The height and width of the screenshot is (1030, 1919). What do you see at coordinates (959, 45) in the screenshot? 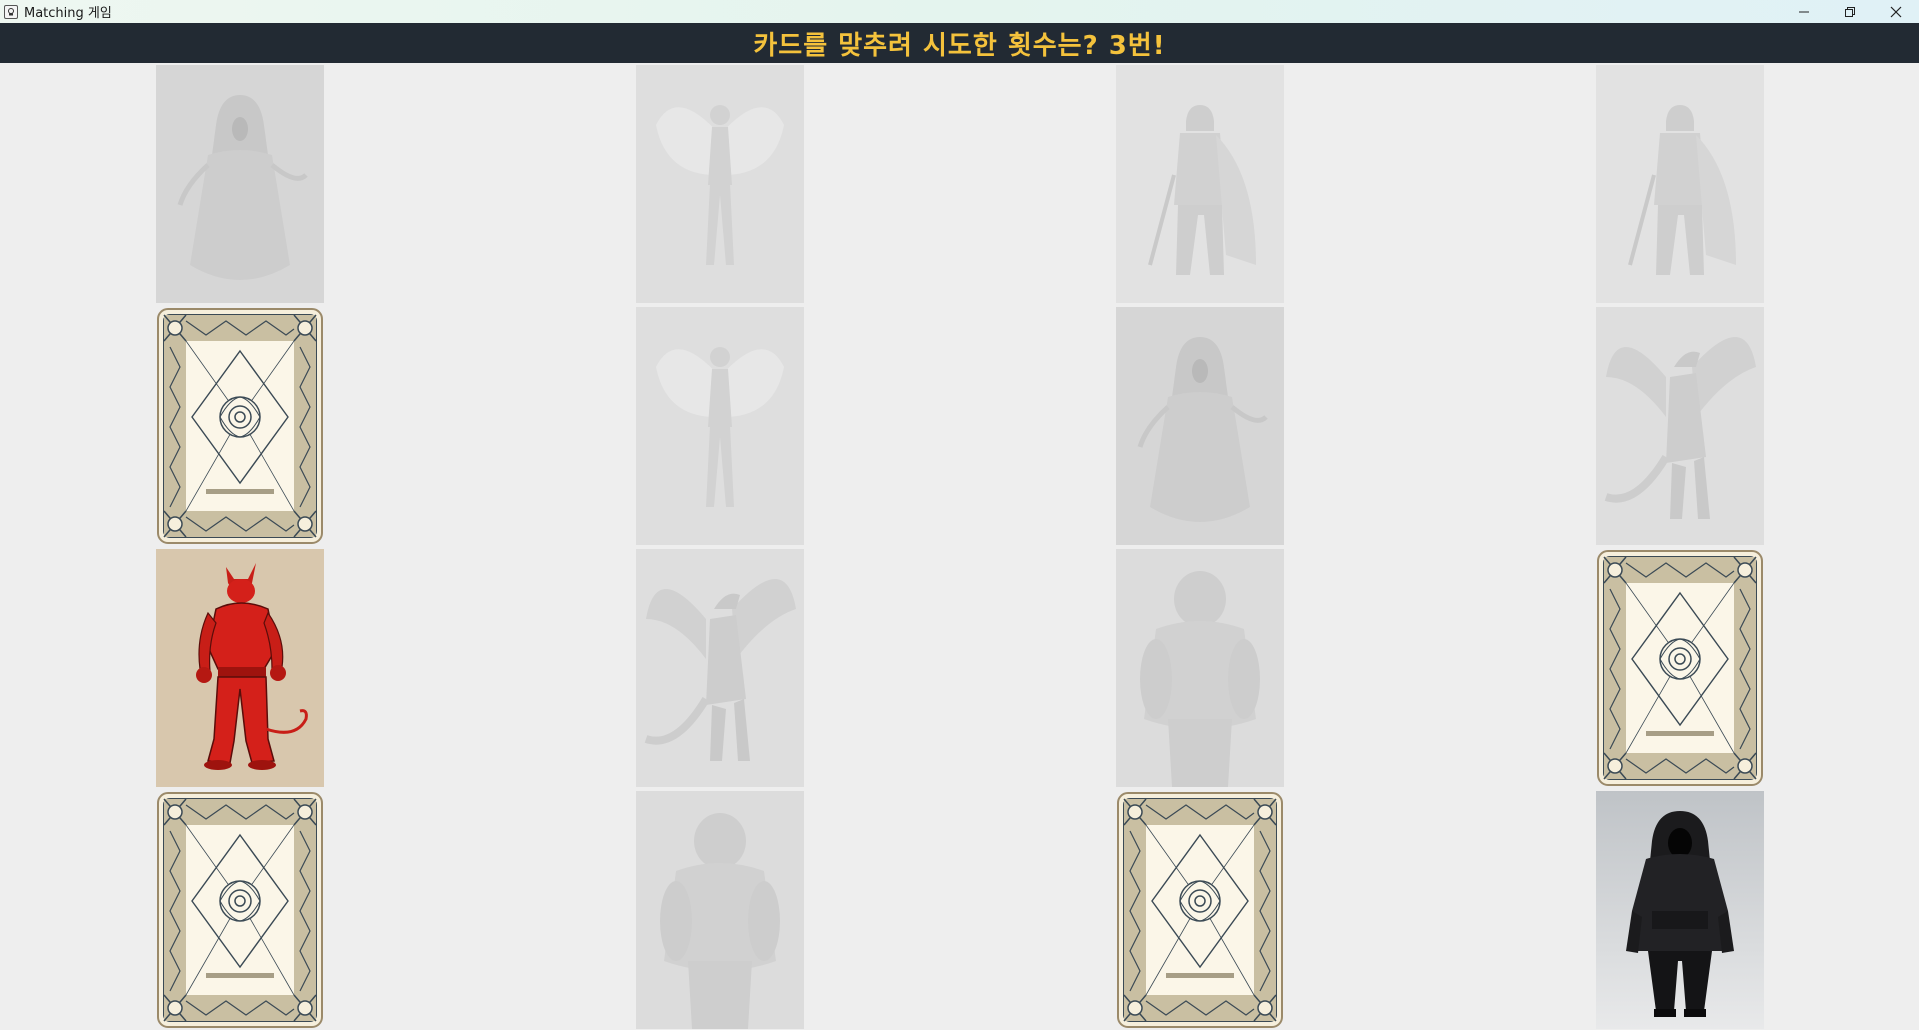
I see `attempt-counter-text: 카드를 맞추려 시도한 횟수는? 3번!` at bounding box center [959, 45].